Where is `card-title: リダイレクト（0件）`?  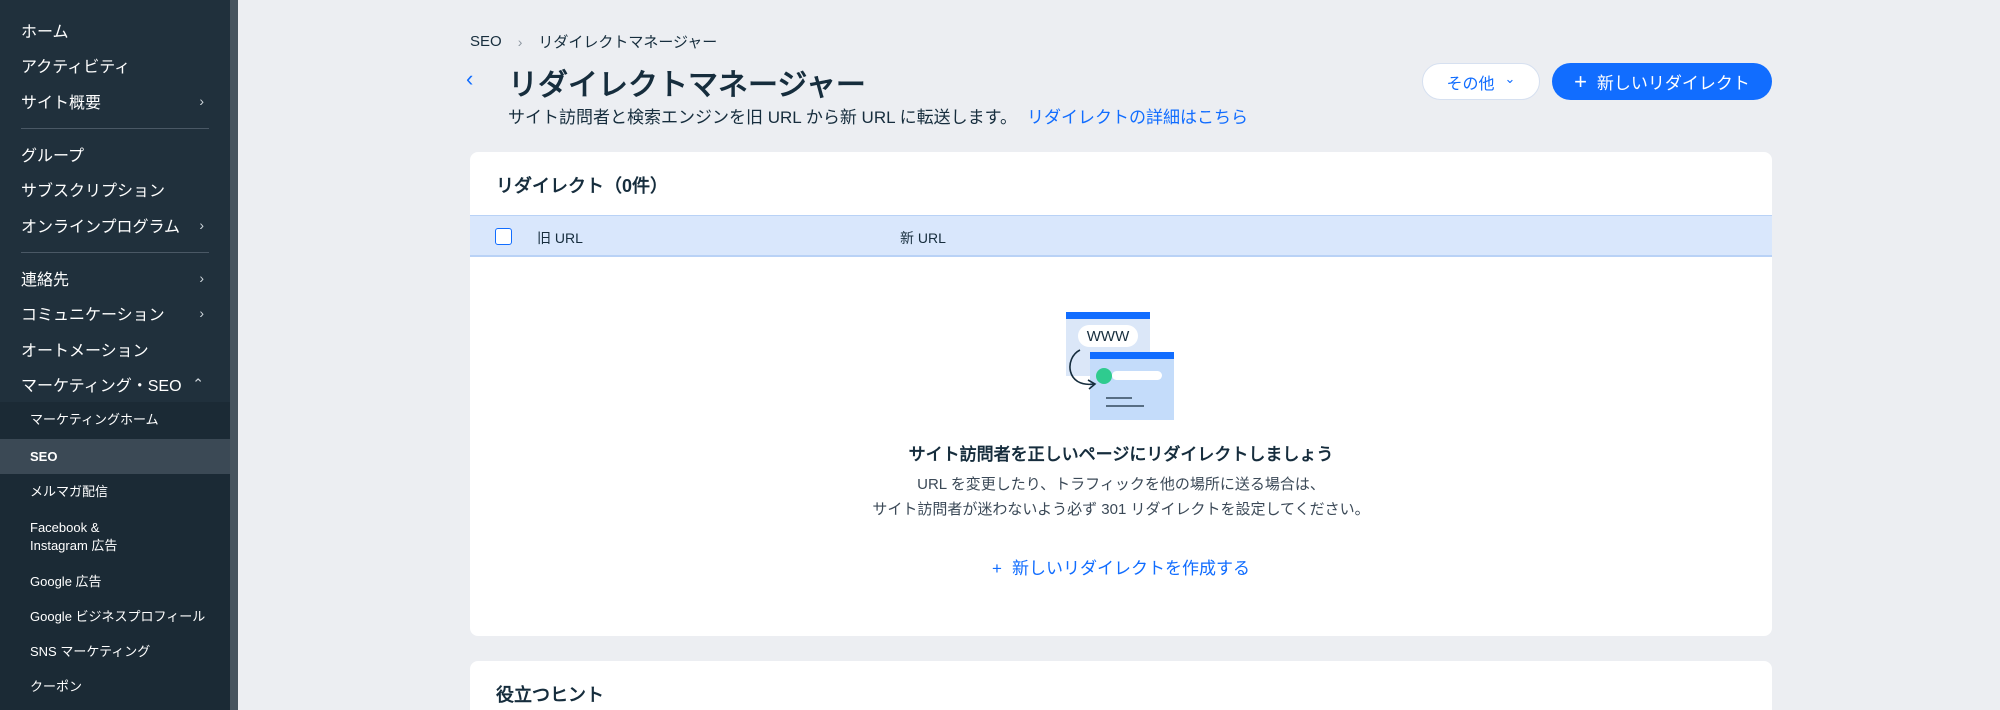 card-title: リダイレクト（0件） is located at coordinates (582, 186).